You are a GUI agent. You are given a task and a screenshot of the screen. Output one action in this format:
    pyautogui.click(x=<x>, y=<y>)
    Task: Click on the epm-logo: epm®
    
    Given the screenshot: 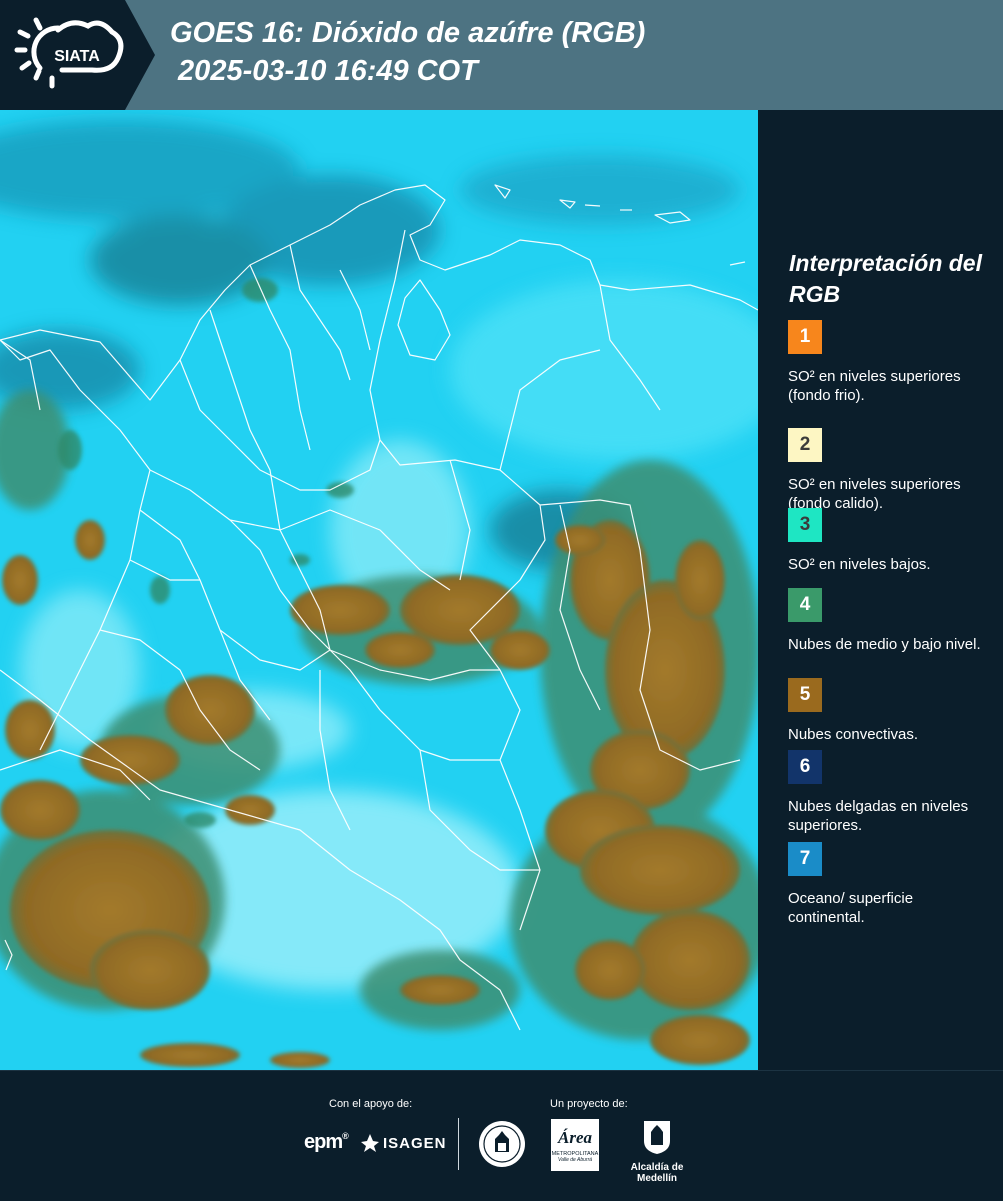 What is the action you would take?
    pyautogui.click(x=326, y=1142)
    